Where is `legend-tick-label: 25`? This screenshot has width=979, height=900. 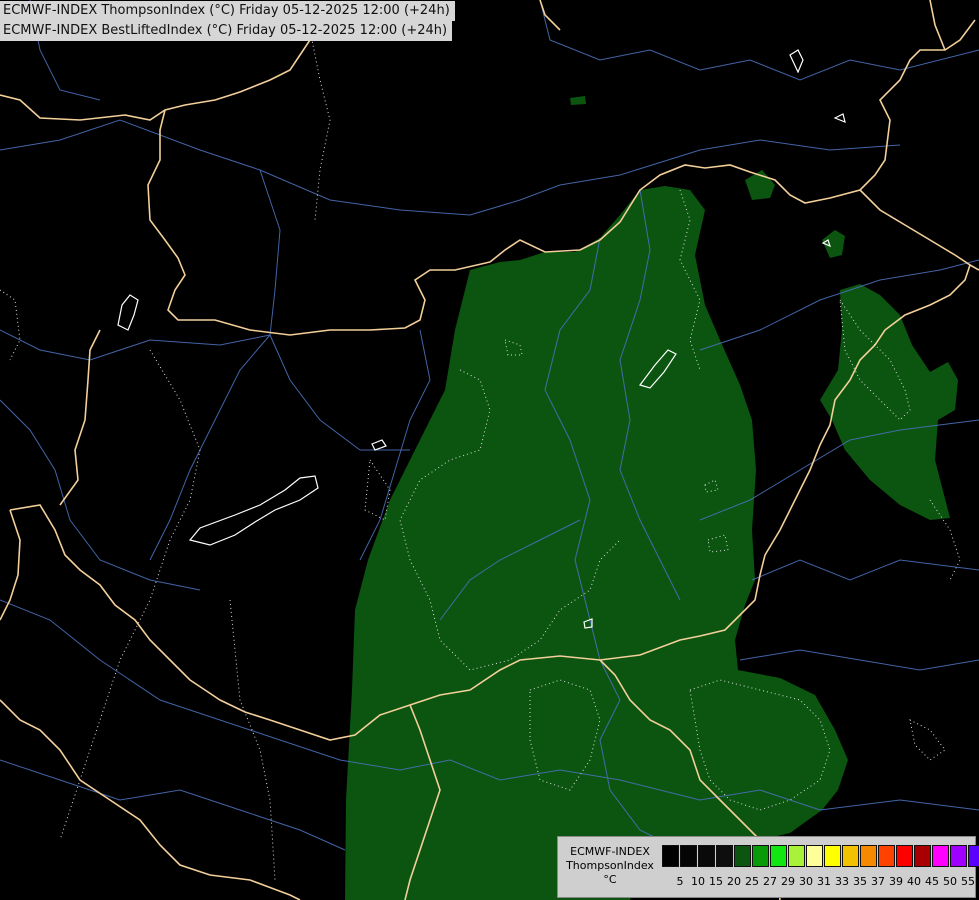 legend-tick-label: 25 is located at coordinates (752, 881).